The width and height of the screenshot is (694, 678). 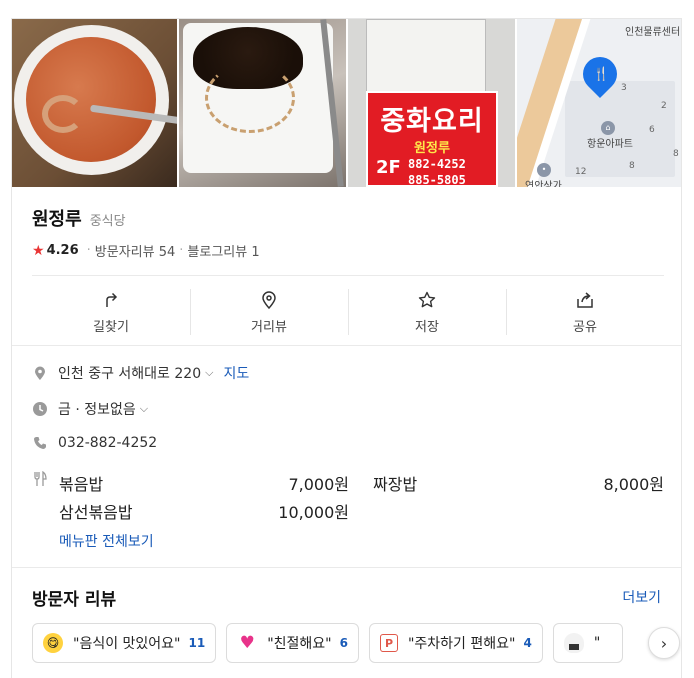 I want to click on chip-text: "주차하기 편해요", so click(x=461, y=644).